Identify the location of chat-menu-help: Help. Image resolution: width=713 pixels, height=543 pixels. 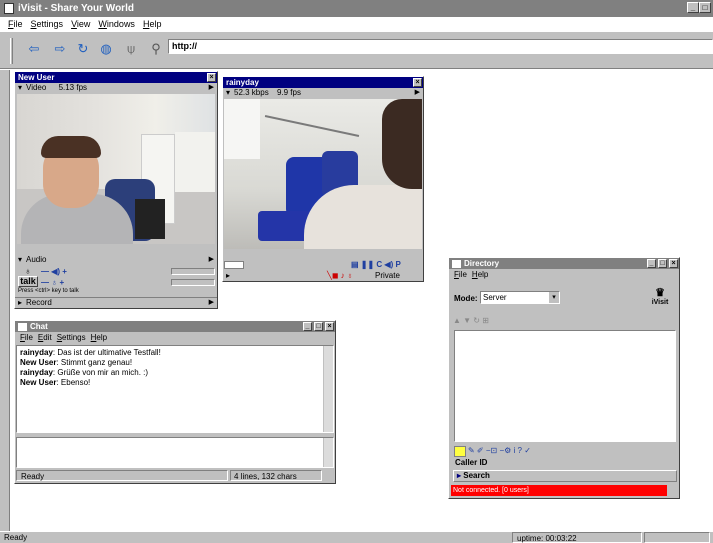
(99, 337).